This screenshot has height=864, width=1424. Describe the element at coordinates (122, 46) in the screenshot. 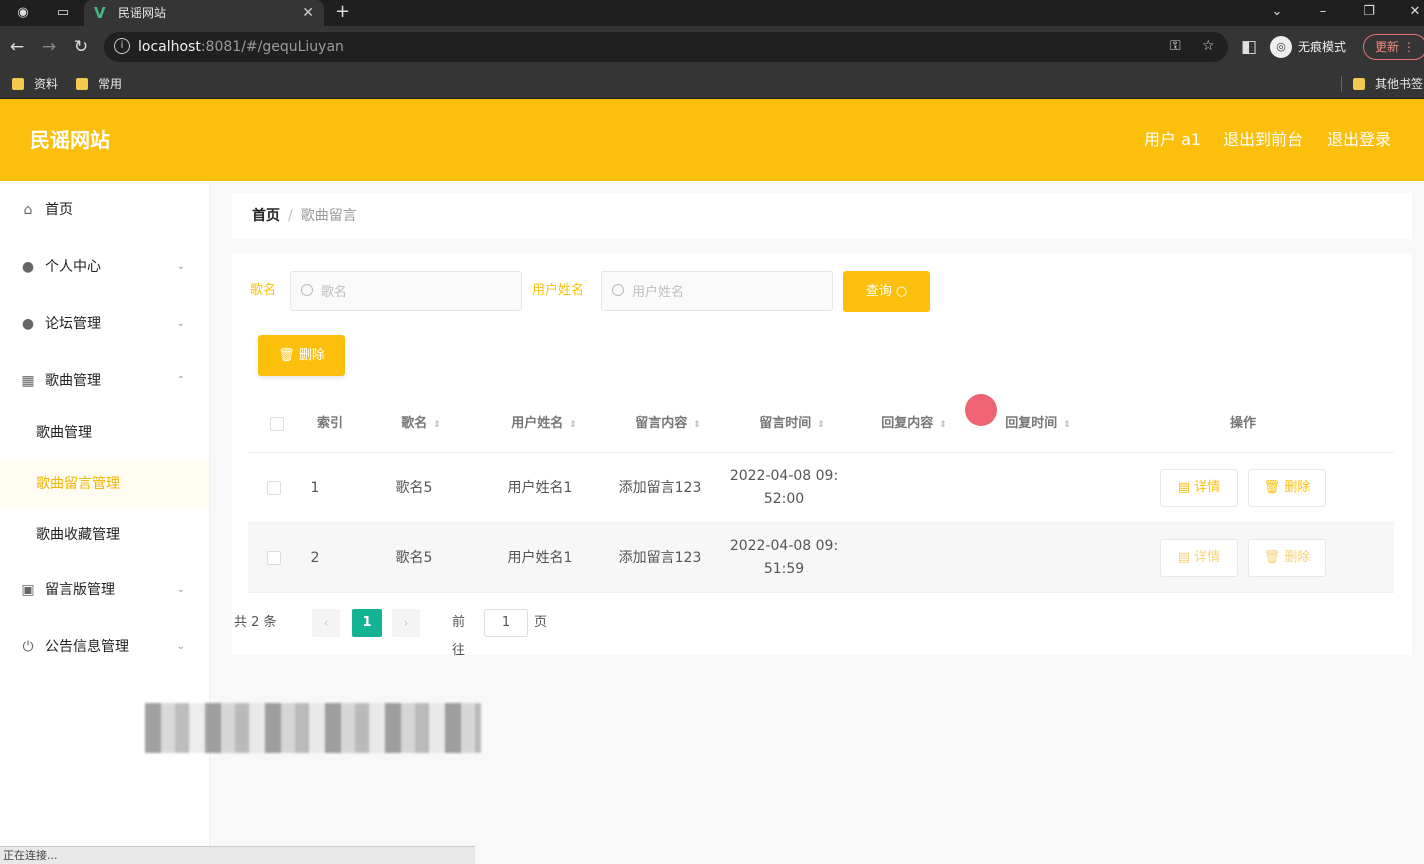

I see `site-info-icon: i` at that location.